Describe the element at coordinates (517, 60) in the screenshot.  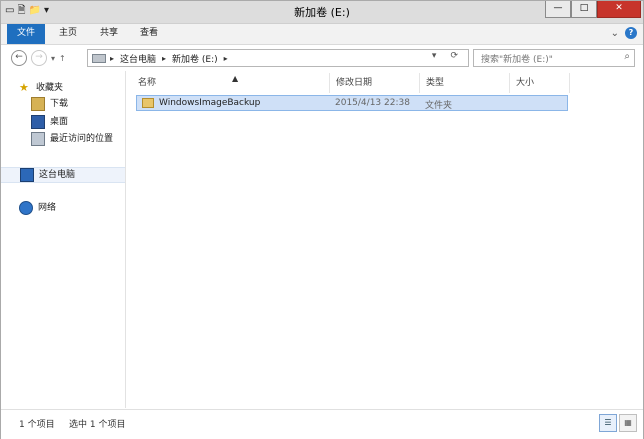
I see `search-placeholder: 搜索"新加卷 (E:)"` at that location.